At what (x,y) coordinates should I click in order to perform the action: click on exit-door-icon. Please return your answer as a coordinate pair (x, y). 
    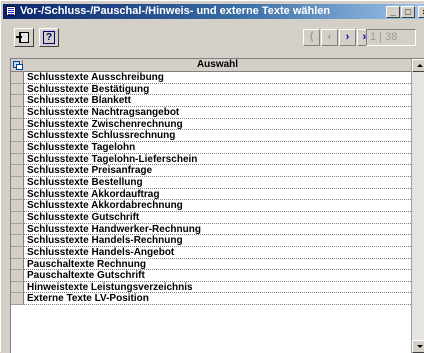
    Looking at the image, I should click on (22, 37).